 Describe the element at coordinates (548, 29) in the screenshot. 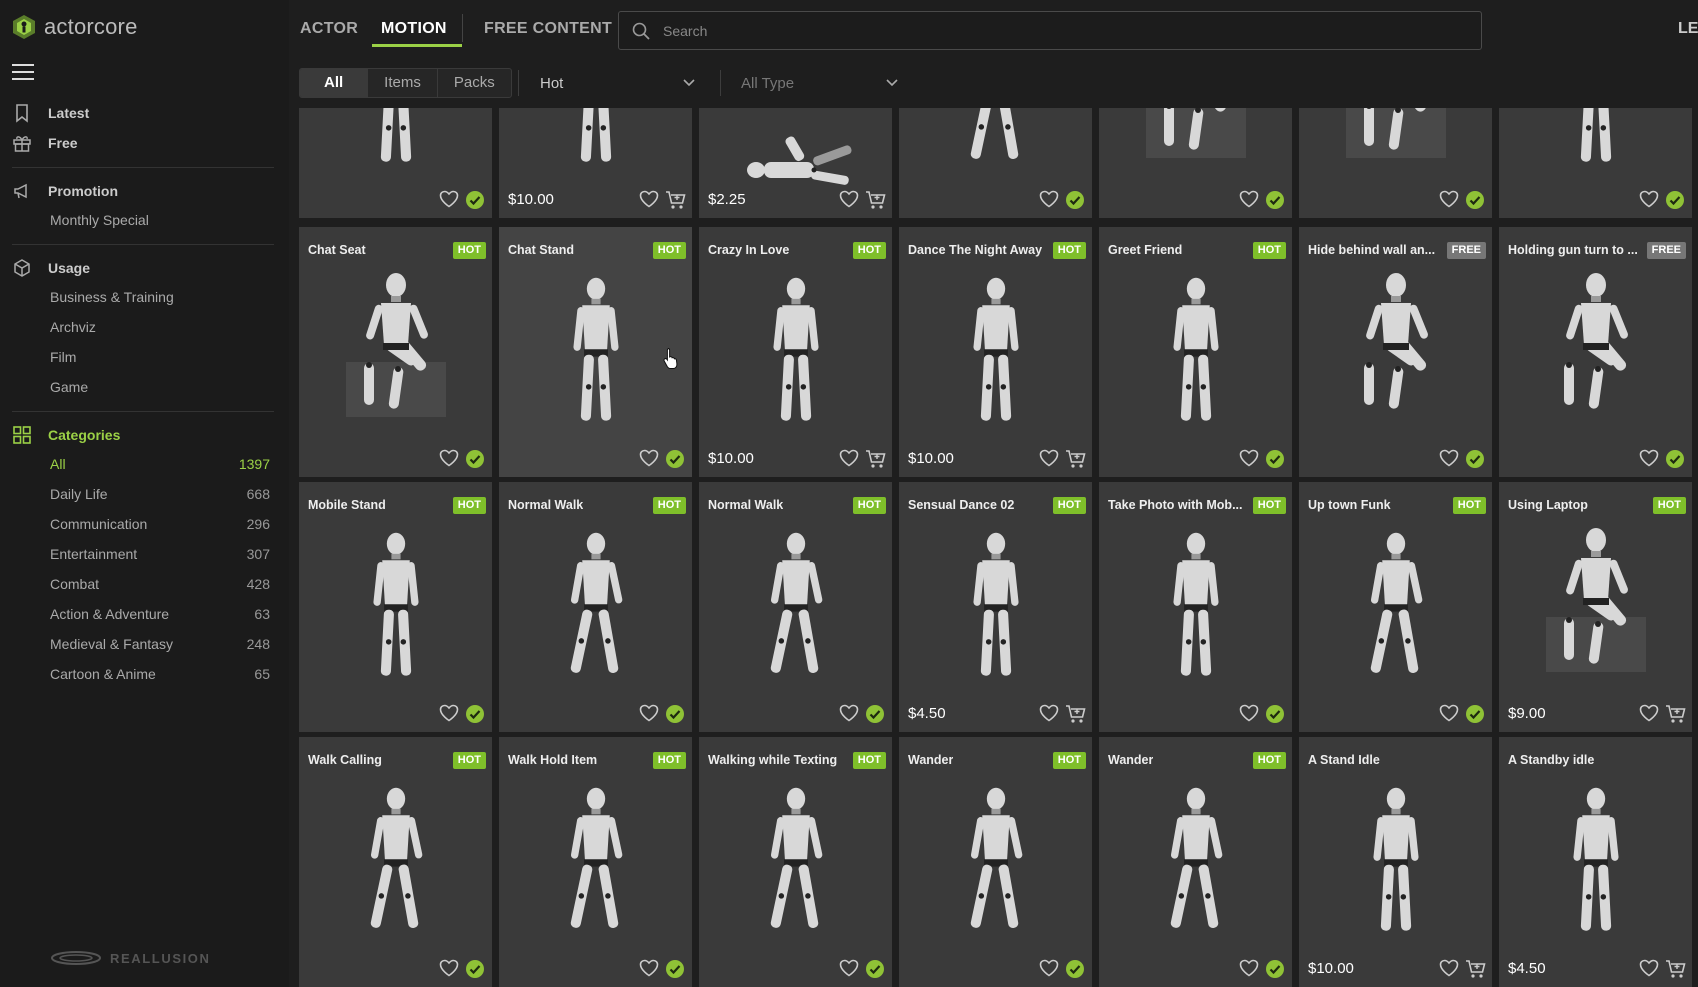

I see `tab-free-content: FREE CONTENT` at that location.